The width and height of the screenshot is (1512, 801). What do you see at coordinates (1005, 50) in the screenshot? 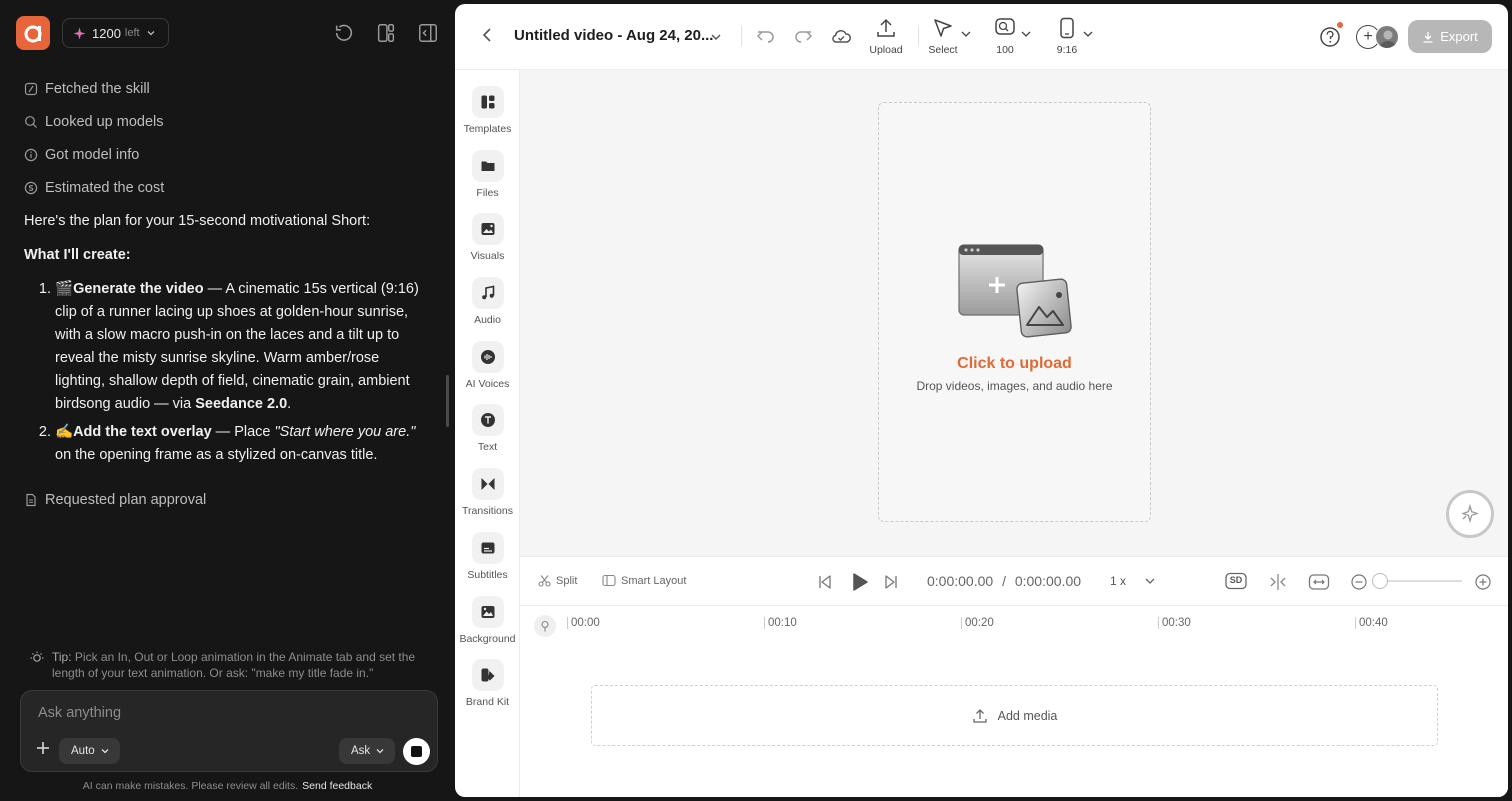
I see `zoom-label: 100` at bounding box center [1005, 50].